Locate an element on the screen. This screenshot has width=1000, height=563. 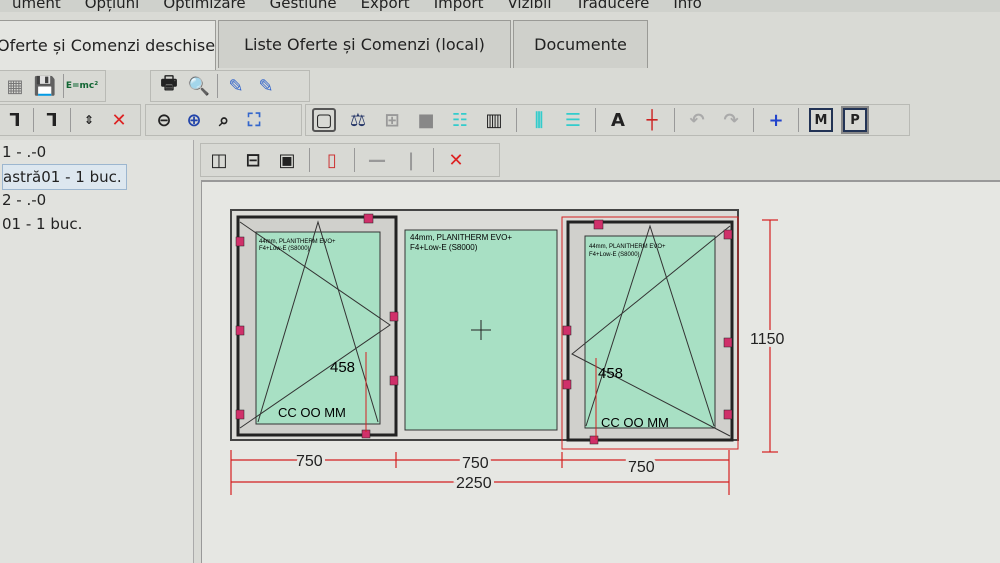
dimension-height: 1150 is located at coordinates (767, 339).